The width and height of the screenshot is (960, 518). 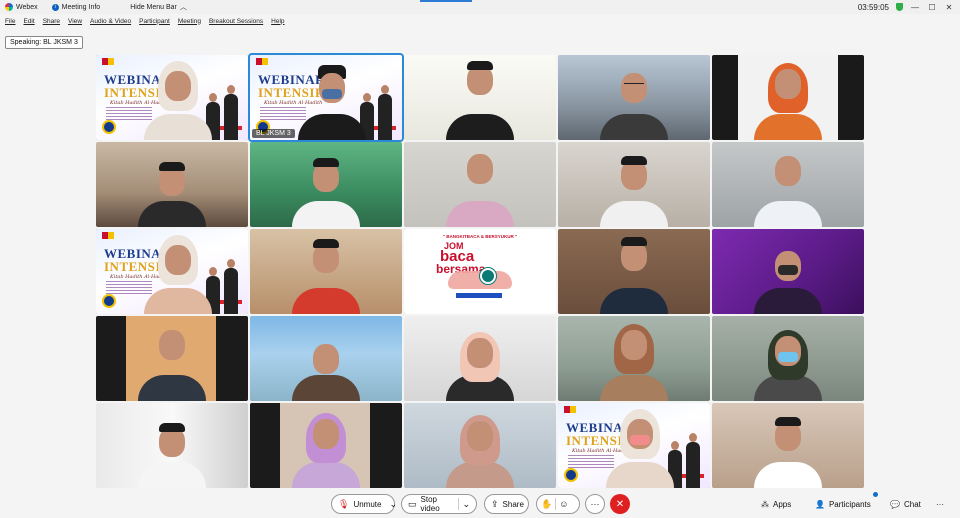 What do you see at coordinates (480, 236) in the screenshot?
I see `campaign-tagline: " BANGKITBACA & BERSYUKUR "` at bounding box center [480, 236].